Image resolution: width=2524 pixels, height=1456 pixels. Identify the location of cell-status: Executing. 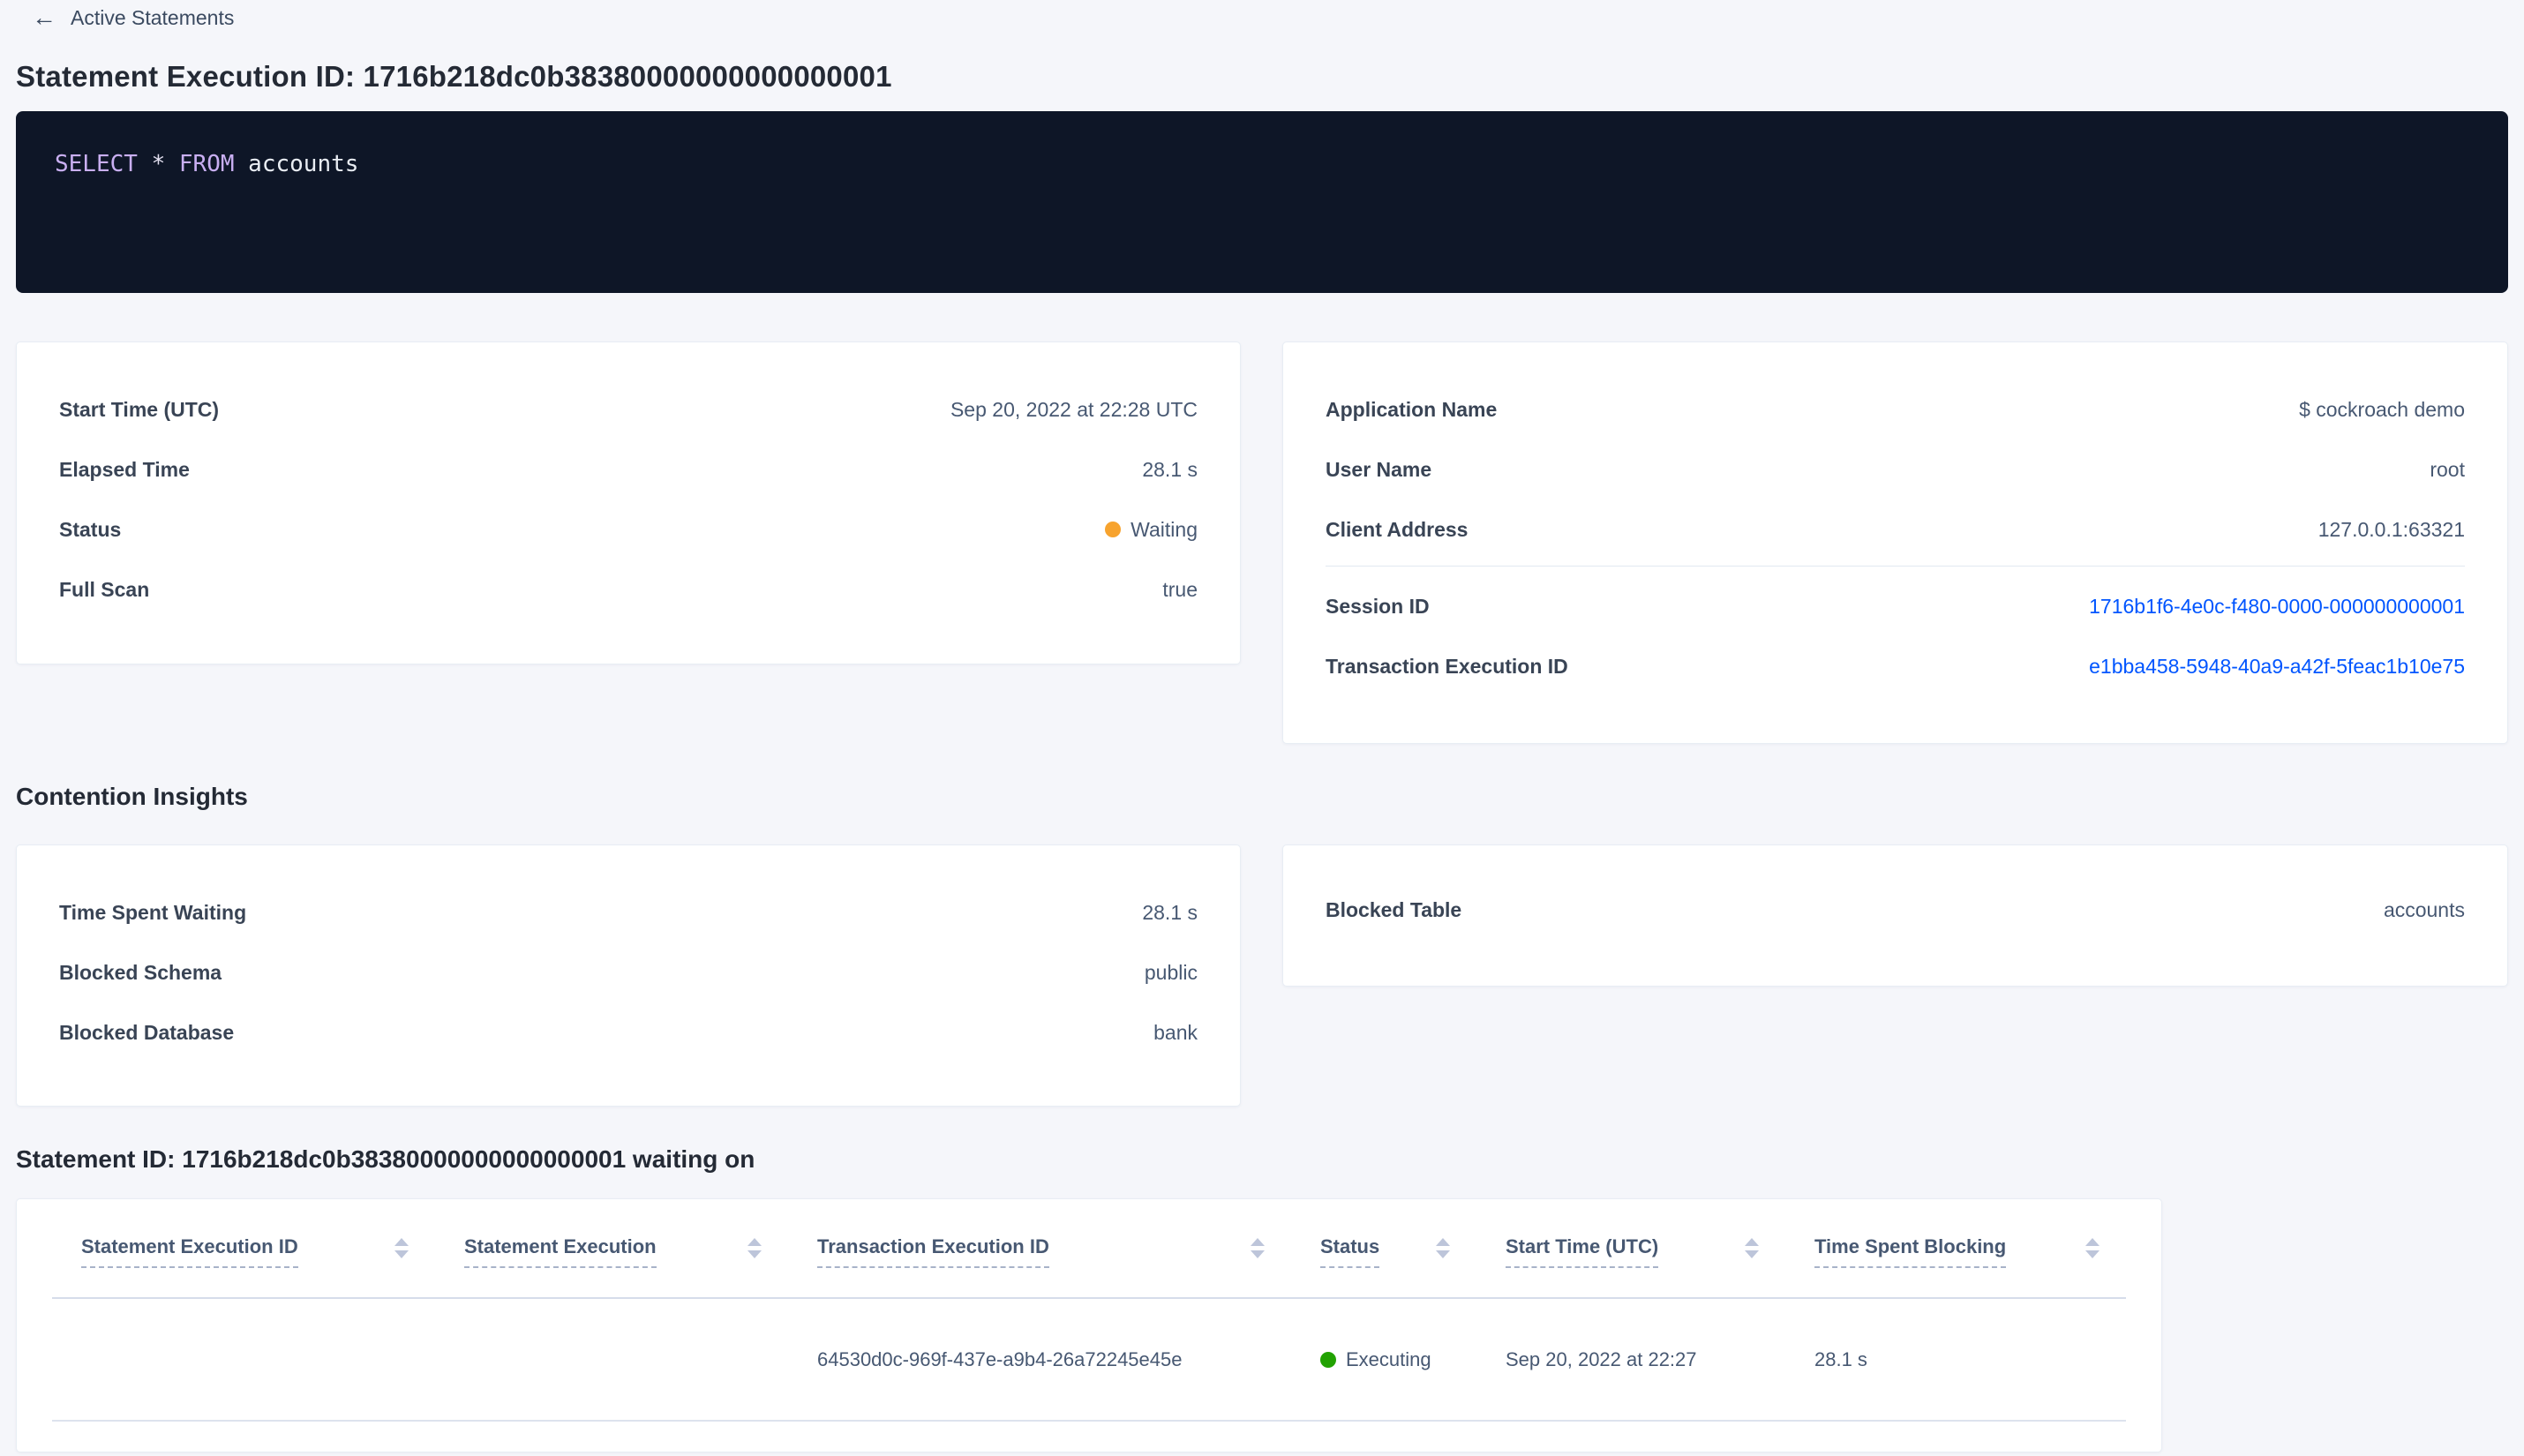
(1383, 1359).